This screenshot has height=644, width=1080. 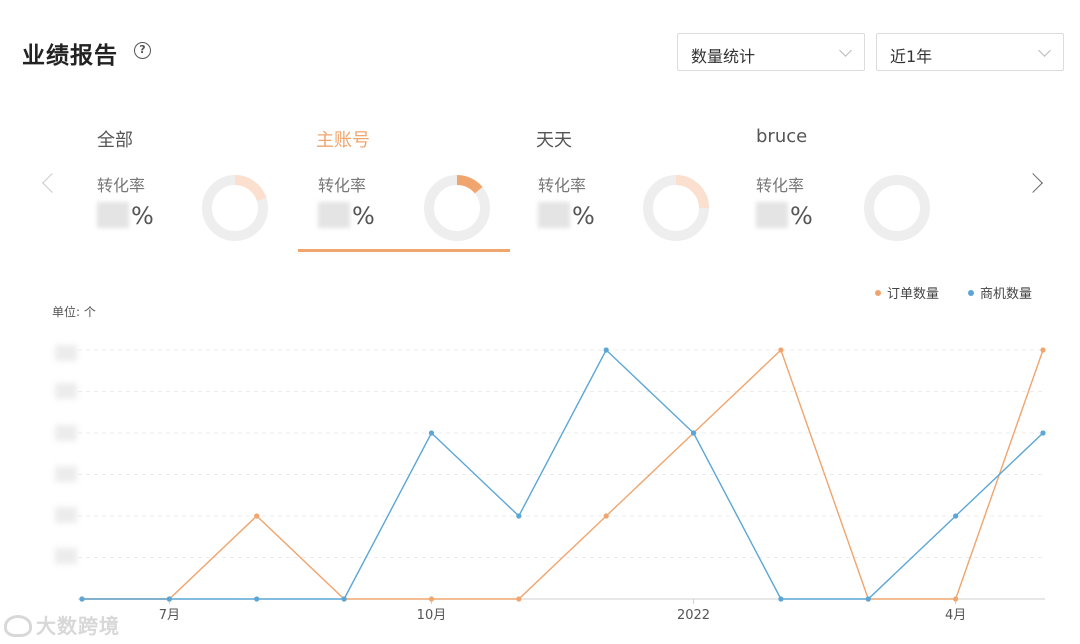 I want to click on x-tick-label: 4月, so click(x=955, y=615).